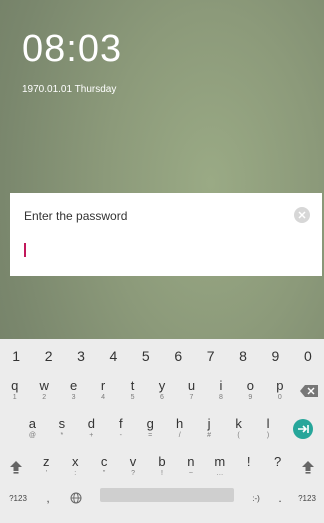 Image resolution: width=324 pixels, height=523 pixels. I want to click on key-y: y6, so click(161, 391).